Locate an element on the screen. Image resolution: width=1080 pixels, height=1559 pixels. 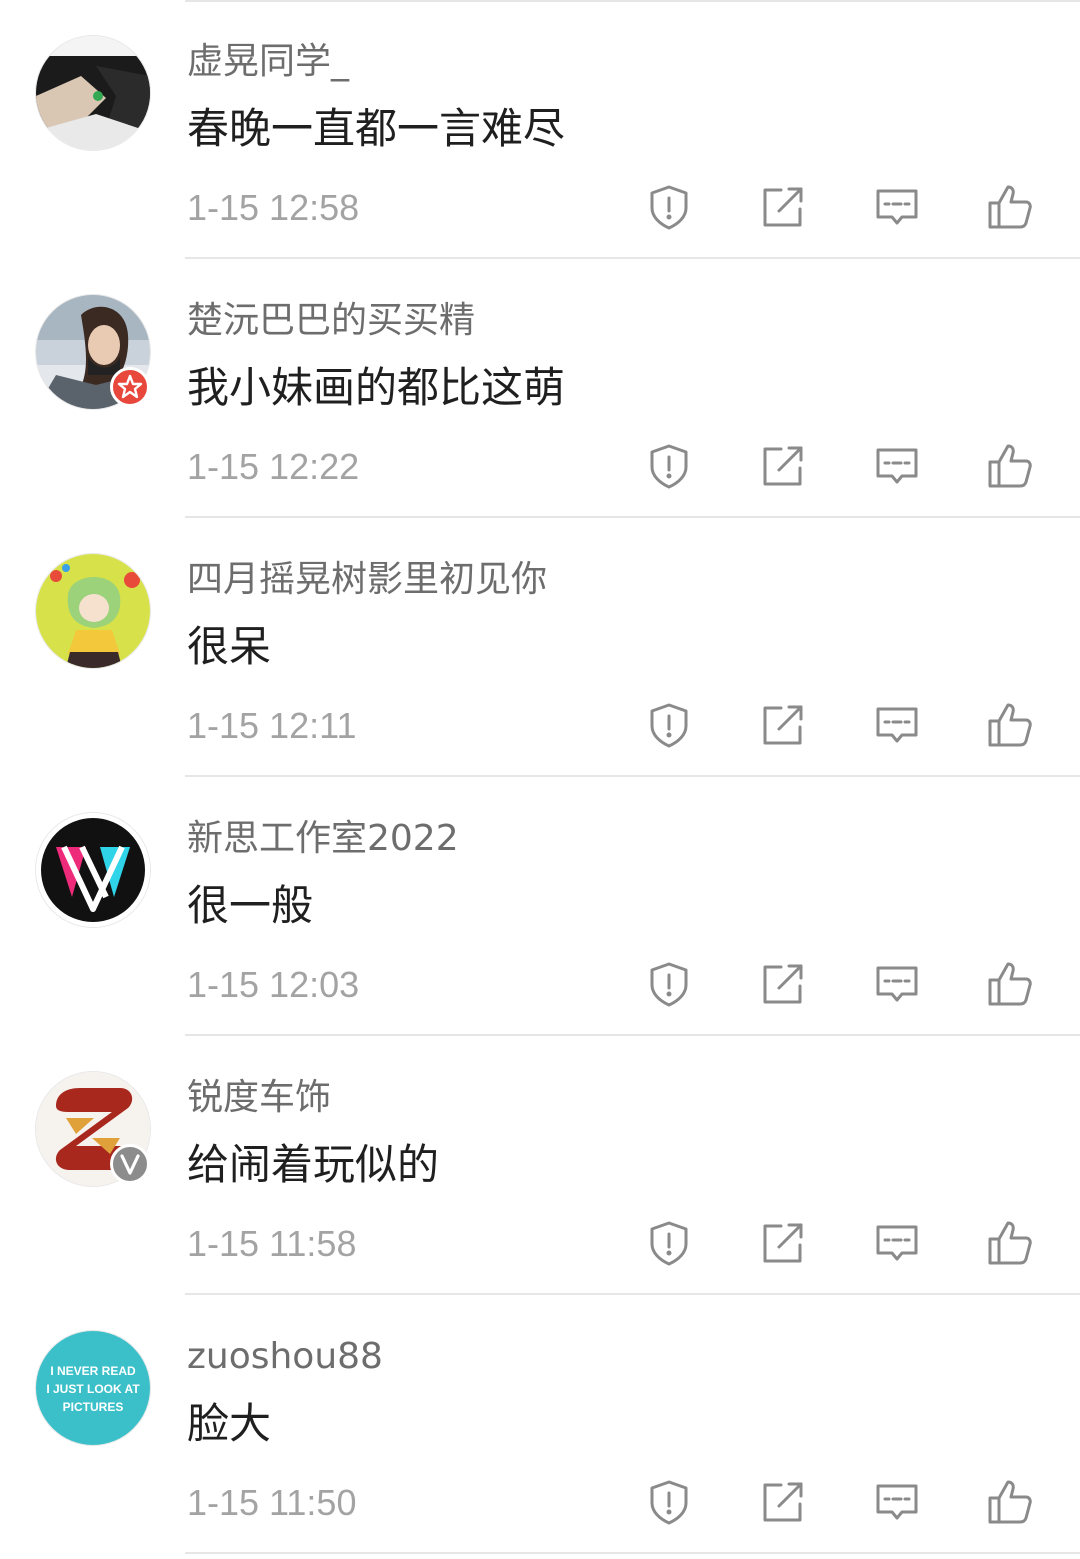
timestamp: 1-15 12:58 is located at coordinates (273, 207).